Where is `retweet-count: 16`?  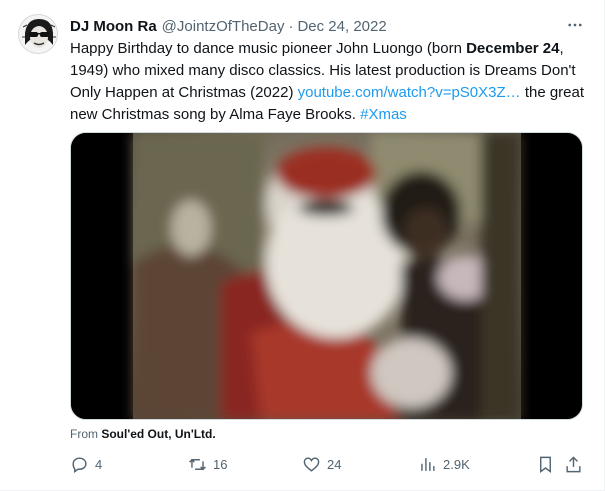 retweet-count: 16 is located at coordinates (220, 464).